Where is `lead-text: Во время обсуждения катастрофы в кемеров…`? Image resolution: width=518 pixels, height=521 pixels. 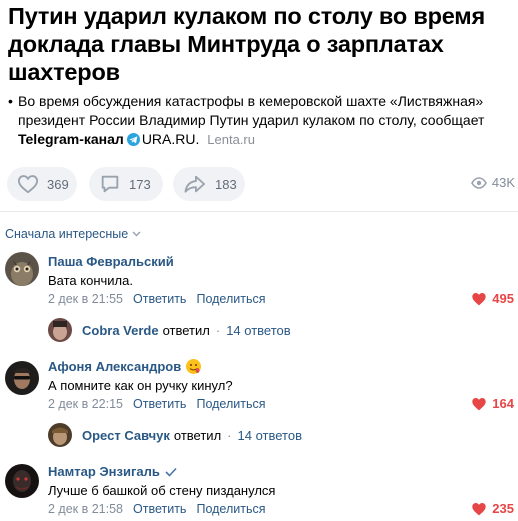 lead-text: Во время обсуждения катастрофы в кемеров… is located at coordinates (251, 110).